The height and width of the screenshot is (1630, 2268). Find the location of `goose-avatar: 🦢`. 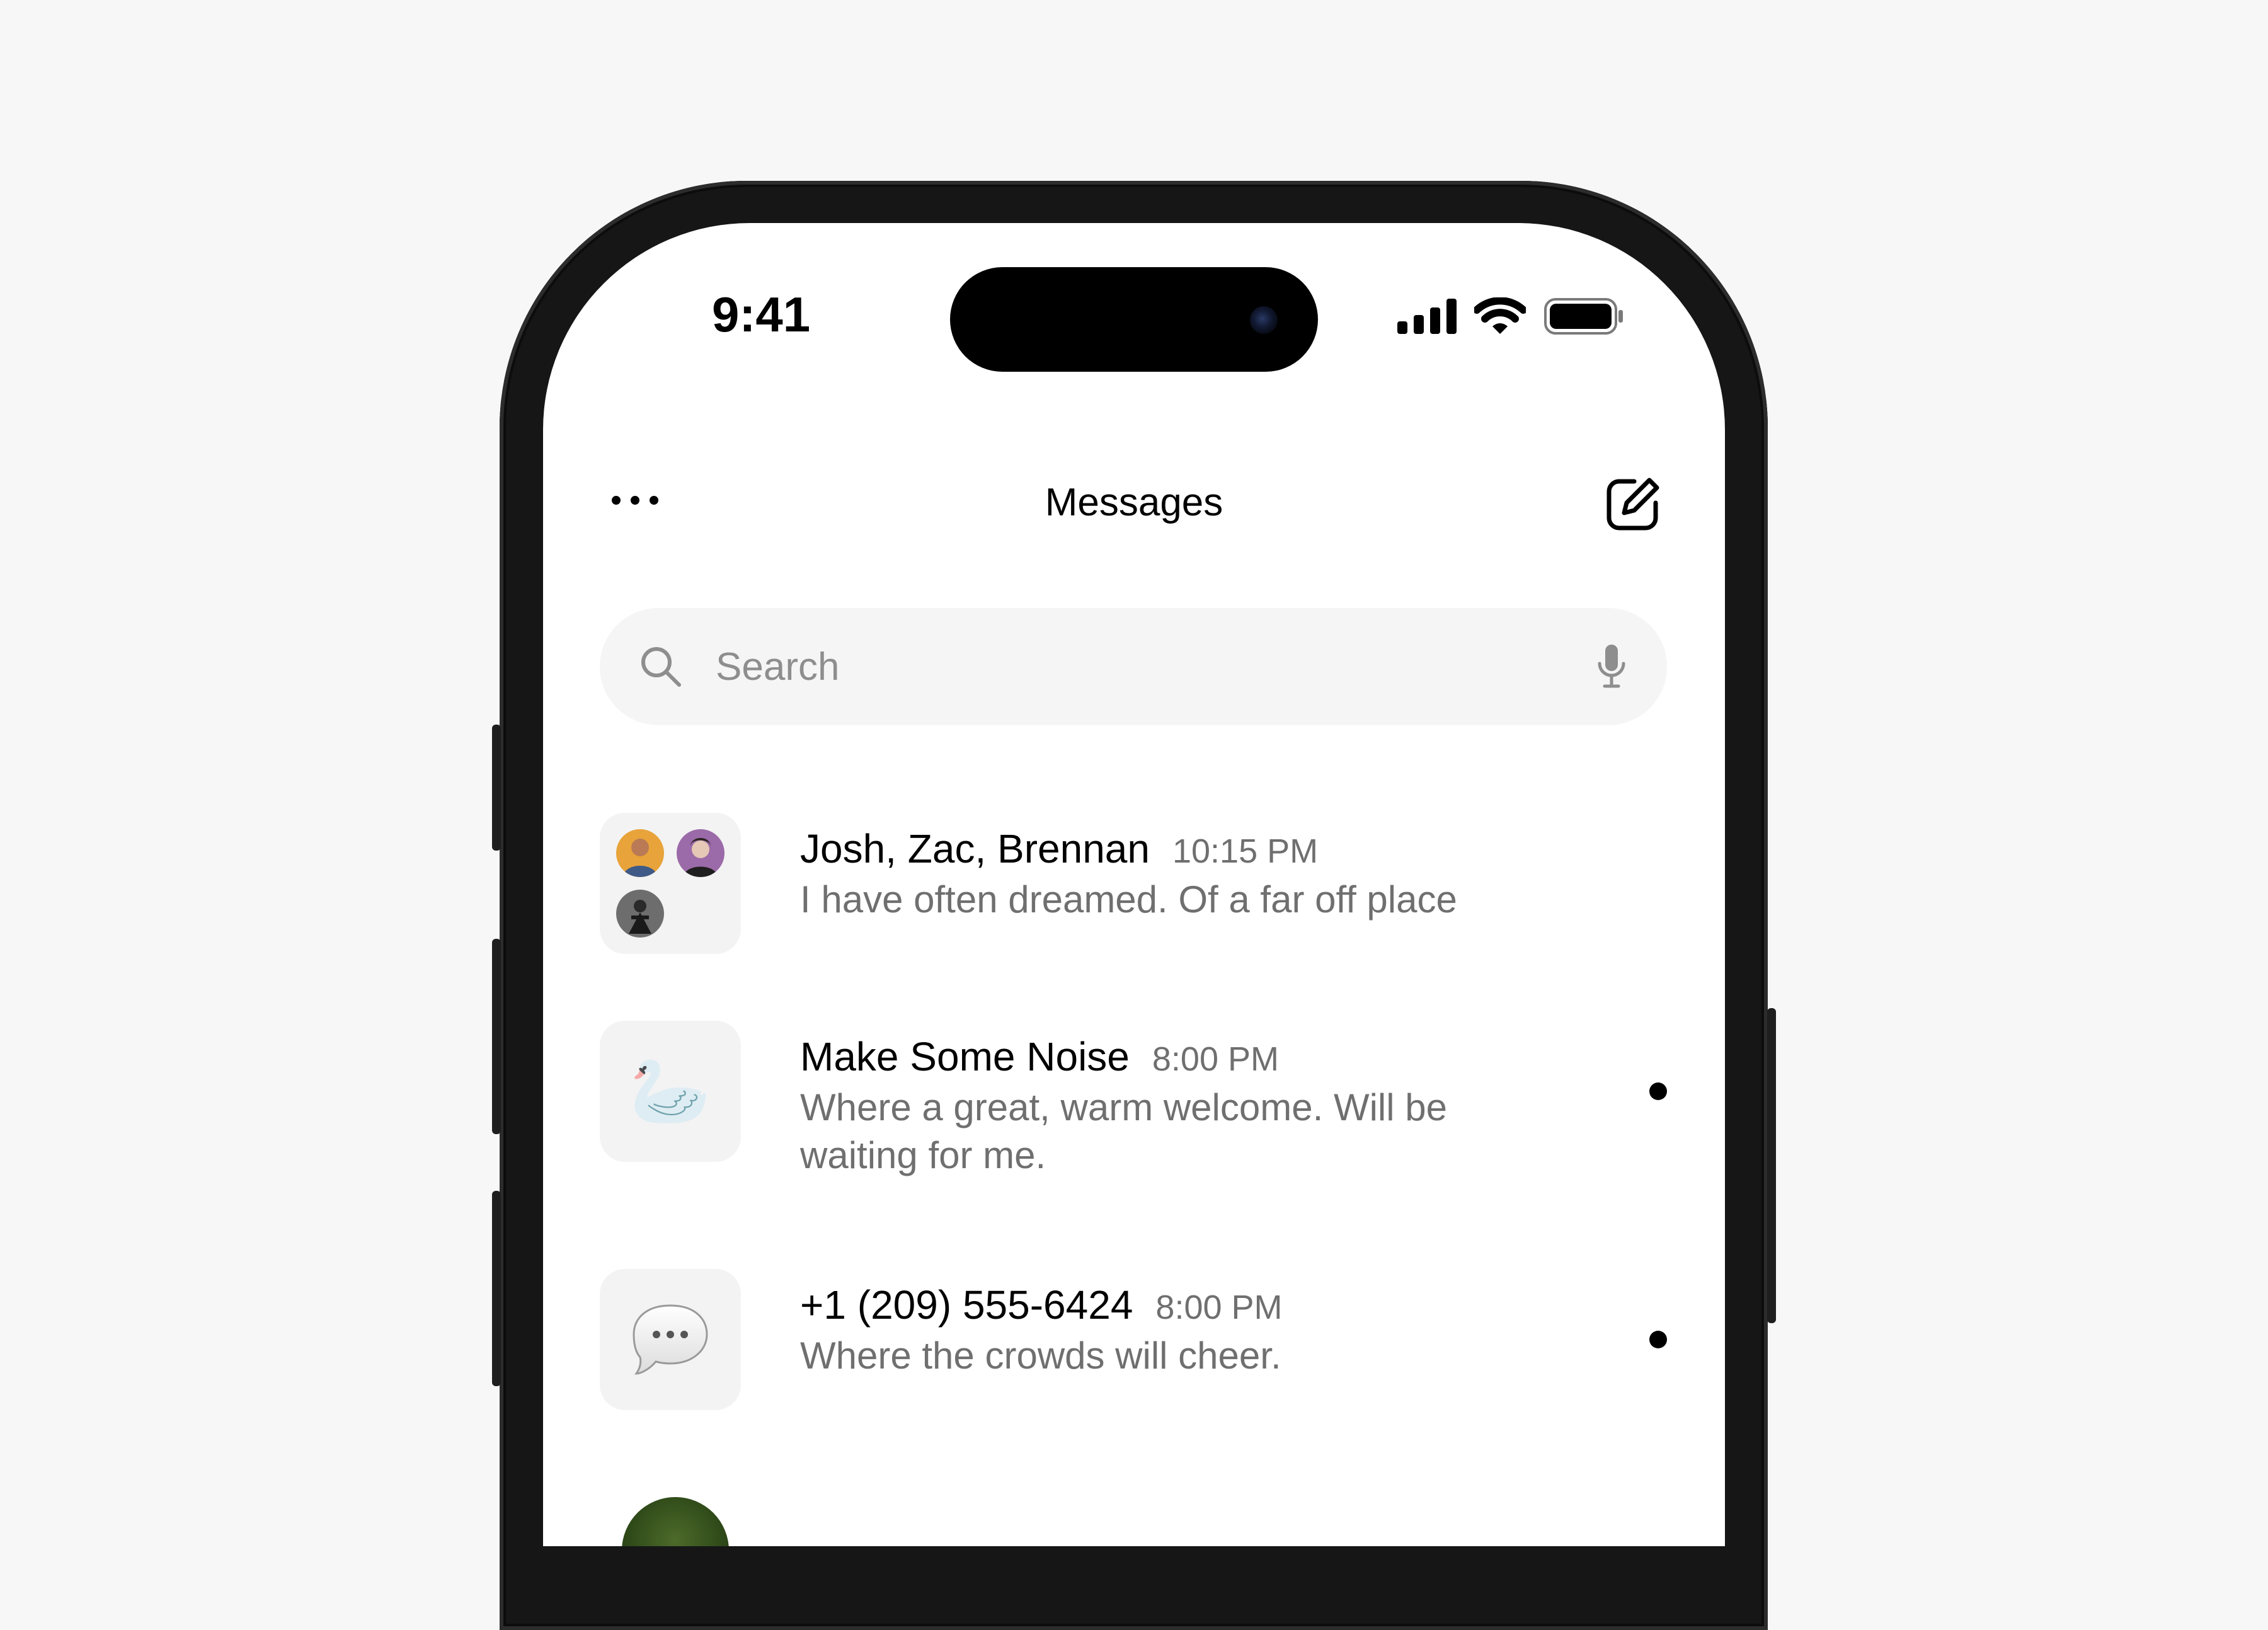

goose-avatar: 🦢 is located at coordinates (670, 1091).